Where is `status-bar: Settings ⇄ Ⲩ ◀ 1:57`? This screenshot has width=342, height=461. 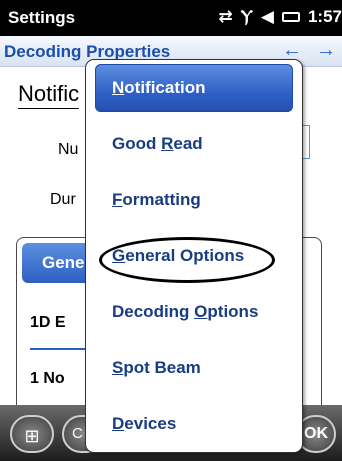 status-bar: Settings ⇄ Ⲩ ◀ 1:57 is located at coordinates (171, 18).